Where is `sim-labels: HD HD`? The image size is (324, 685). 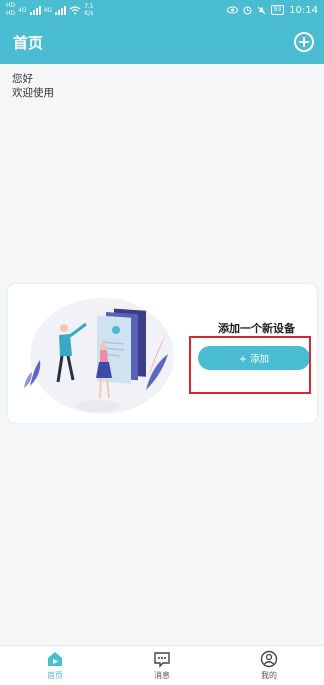
sim-labels: HD HD is located at coordinates (10, 10).